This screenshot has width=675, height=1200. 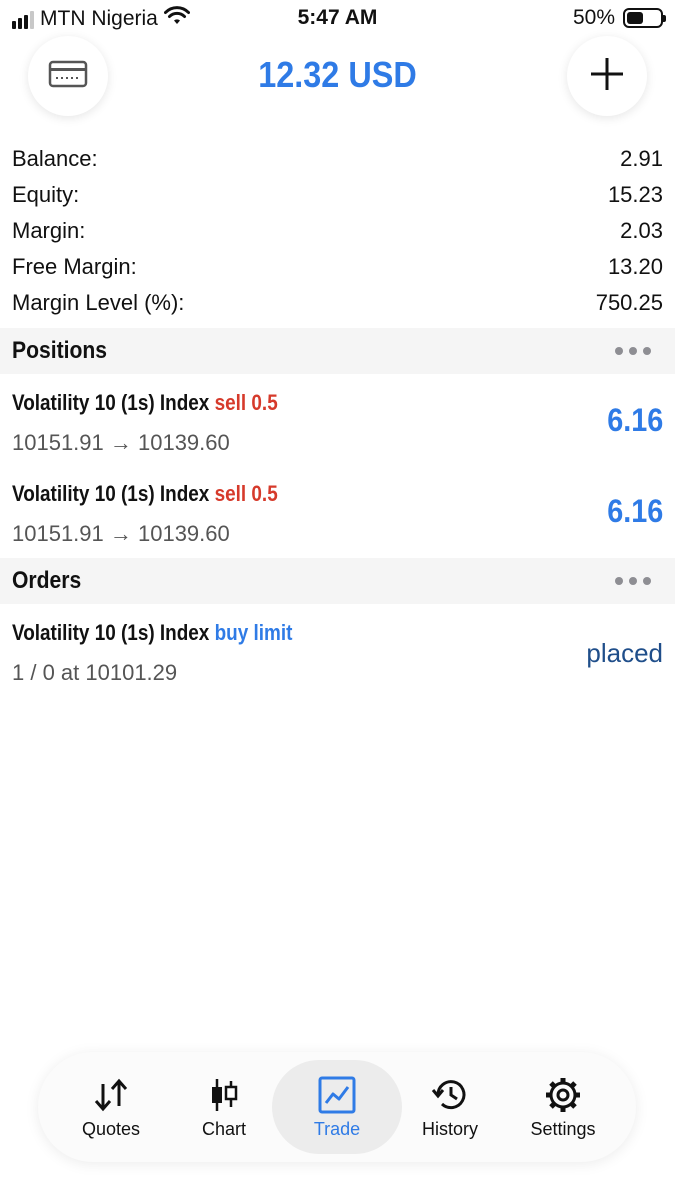 What do you see at coordinates (337, 1128) in the screenshot?
I see `tab-label: Trade` at bounding box center [337, 1128].